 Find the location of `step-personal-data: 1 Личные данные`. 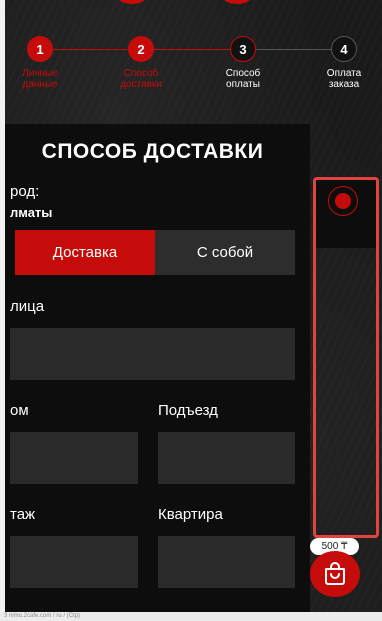

step-personal-data: 1 Личные данные is located at coordinates (40, 63).